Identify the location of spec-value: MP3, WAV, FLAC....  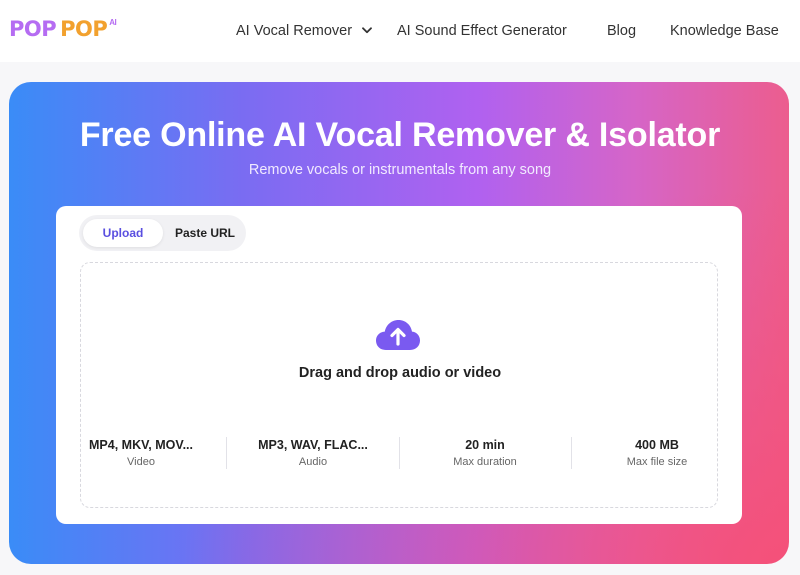
(313, 445).